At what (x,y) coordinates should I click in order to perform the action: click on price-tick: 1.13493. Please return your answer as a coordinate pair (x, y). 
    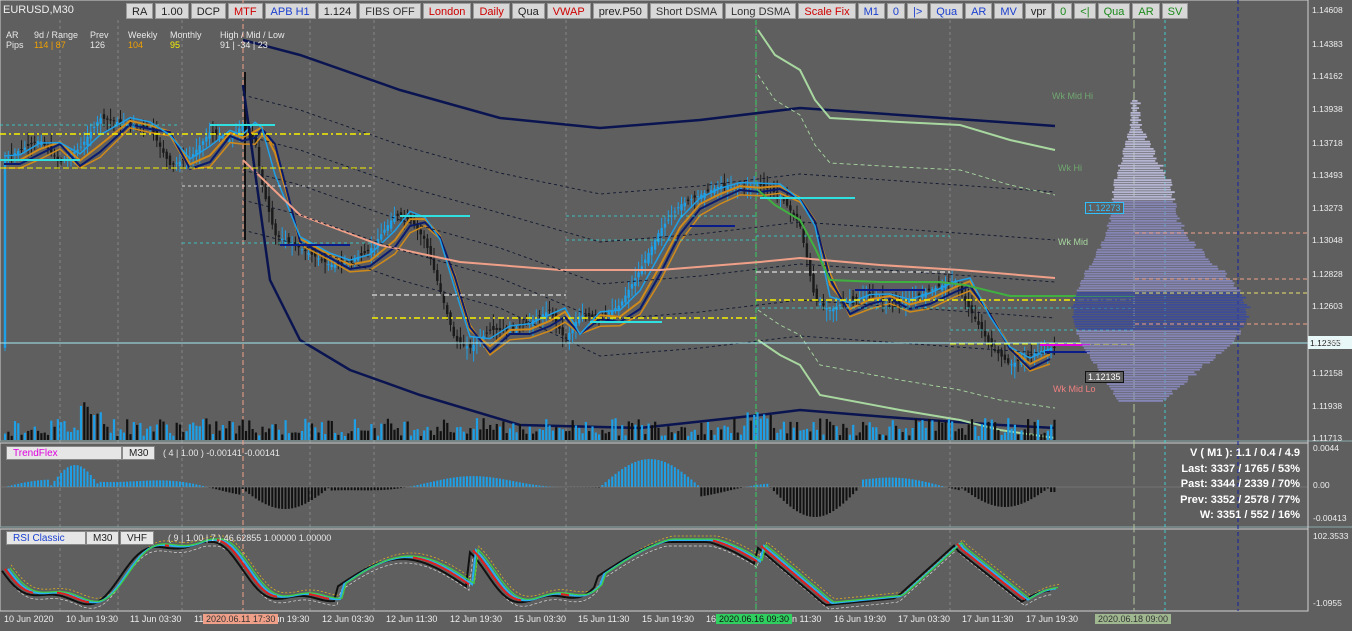
    Looking at the image, I should click on (1327, 175).